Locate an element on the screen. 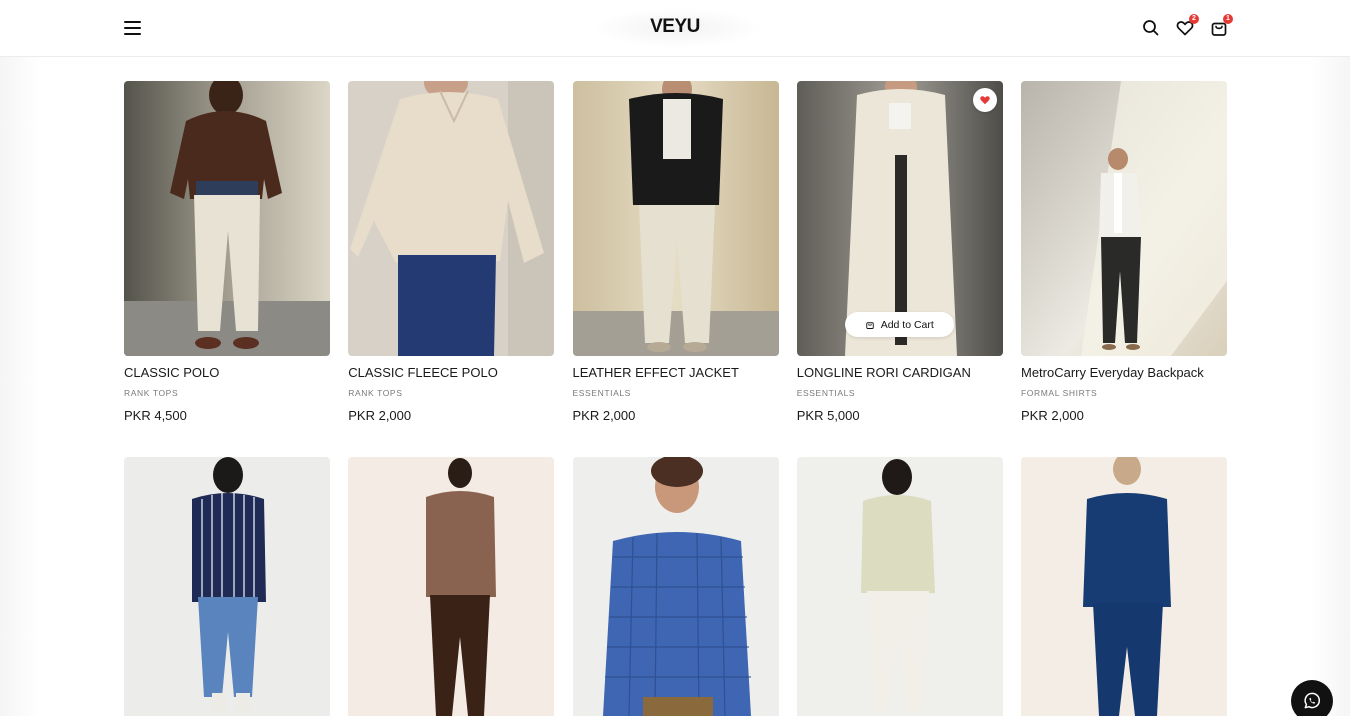 Image resolution: width=1350 pixels, height=716 pixels. wishlist-toggle is located at coordinates (984, 100).